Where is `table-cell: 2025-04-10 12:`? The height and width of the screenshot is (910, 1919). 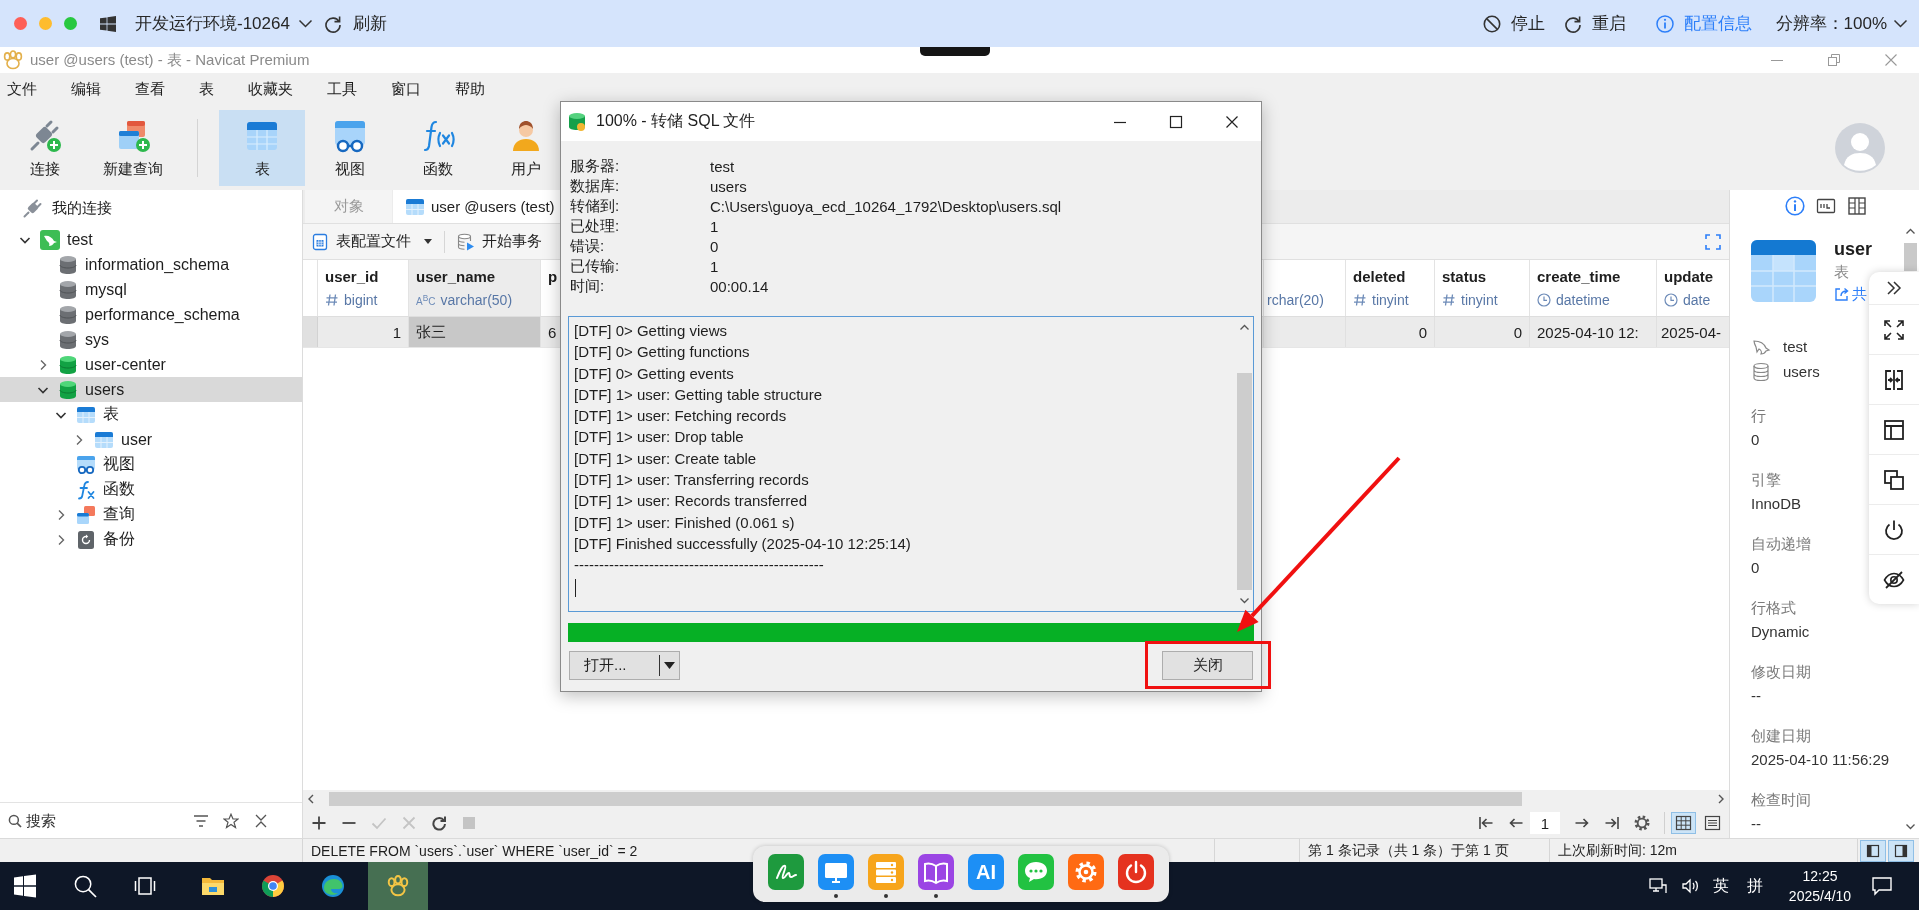 table-cell: 2025-04-10 12: is located at coordinates (1593, 332).